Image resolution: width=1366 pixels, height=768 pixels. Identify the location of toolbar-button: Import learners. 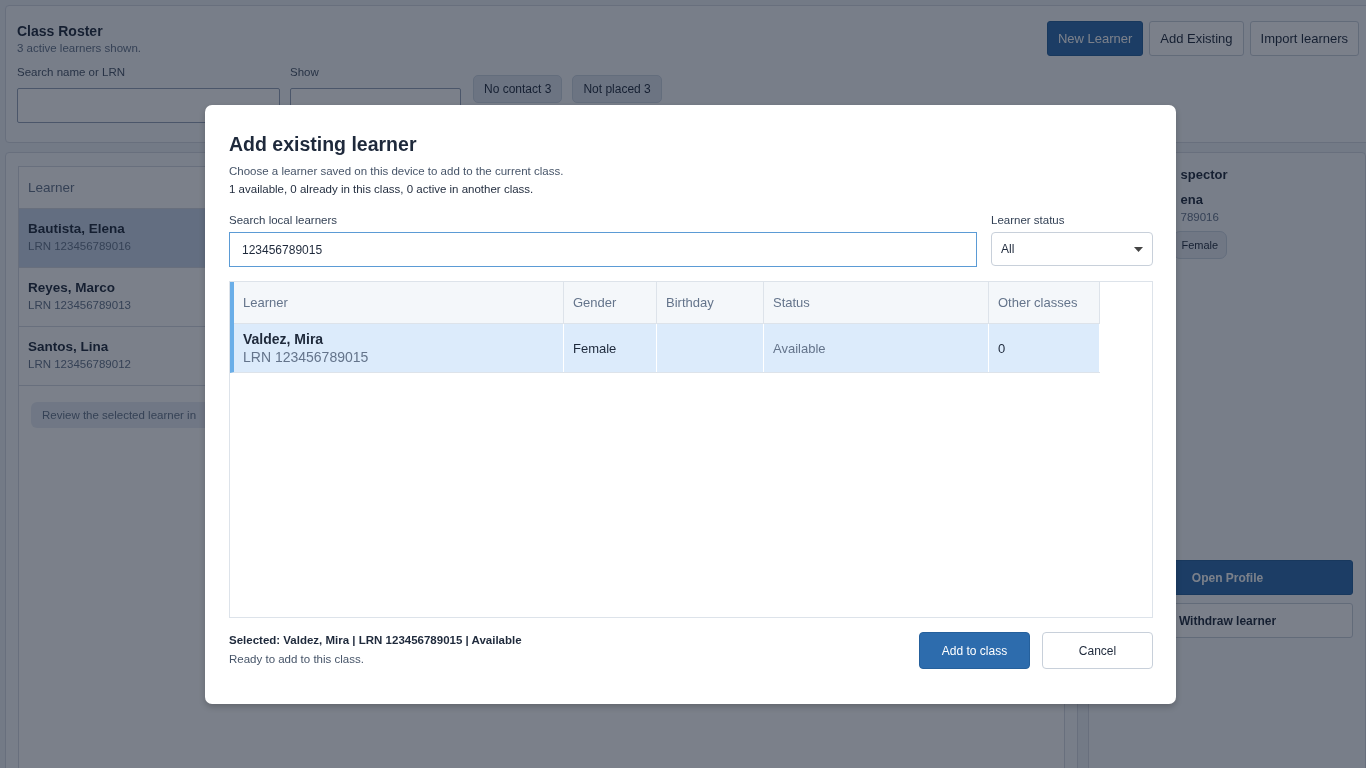
(1304, 38).